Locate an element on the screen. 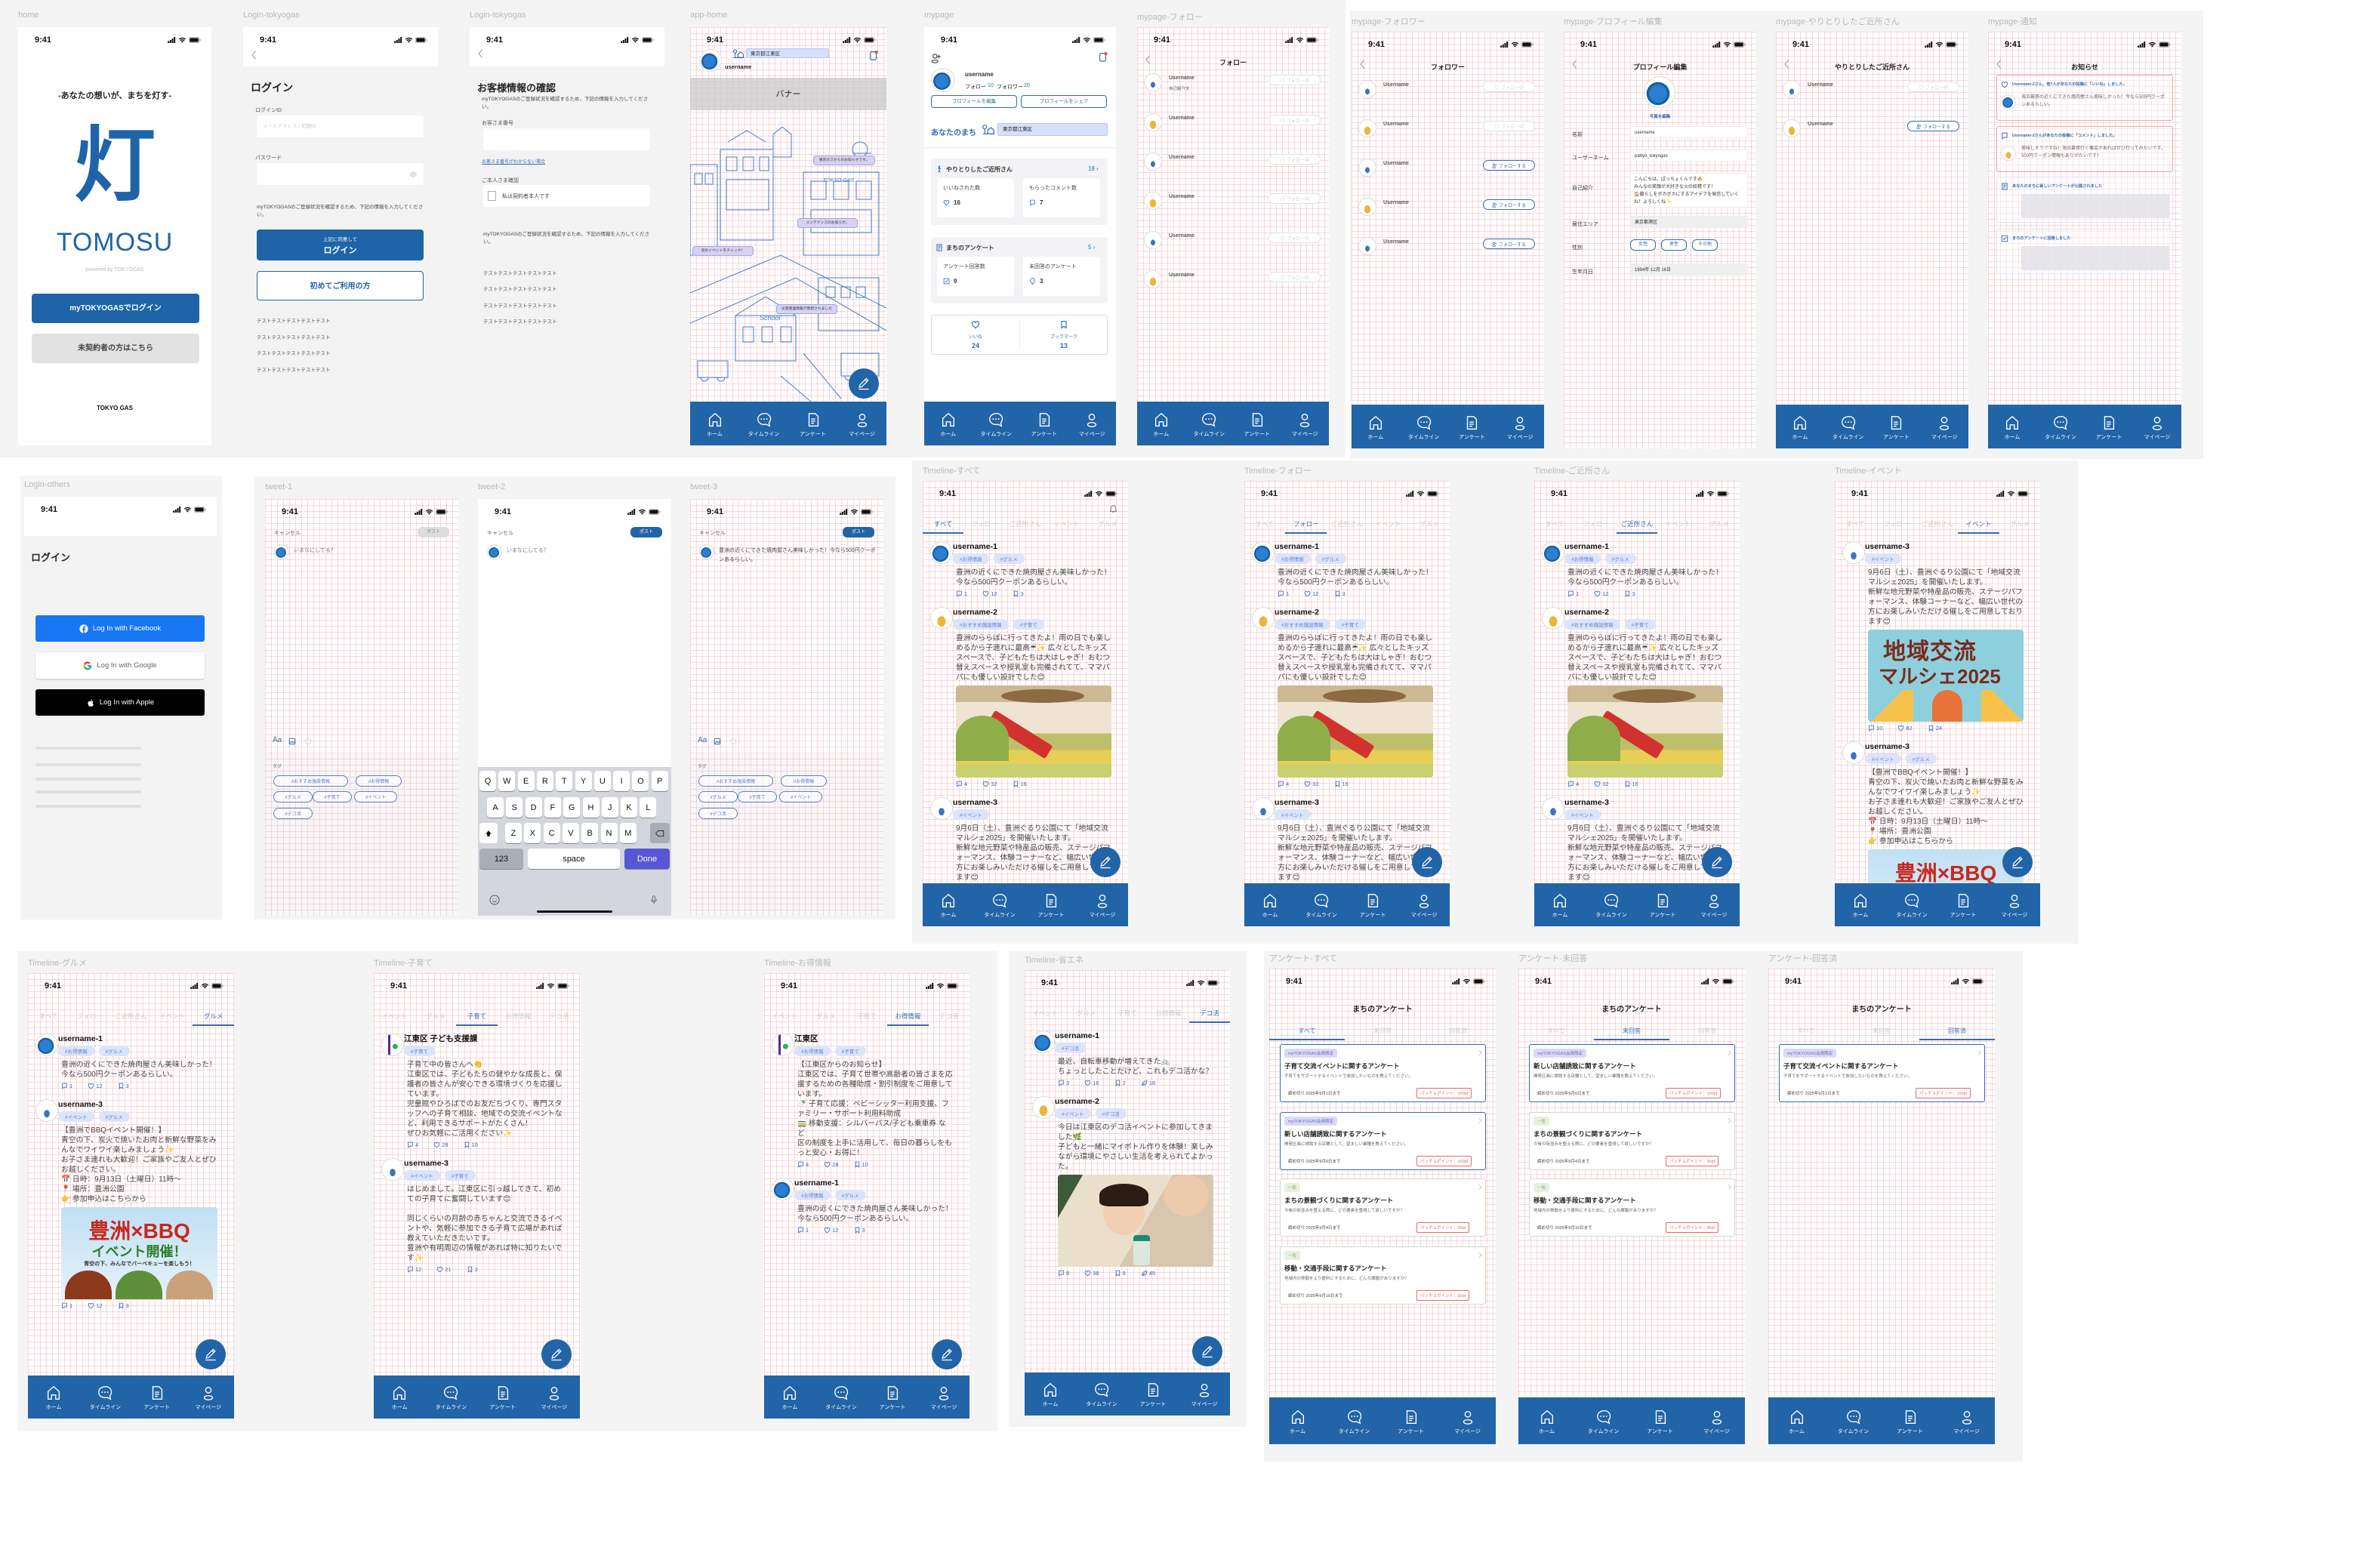 The width and height of the screenshot is (2355, 1568). key-b: B is located at coordinates (590, 833).